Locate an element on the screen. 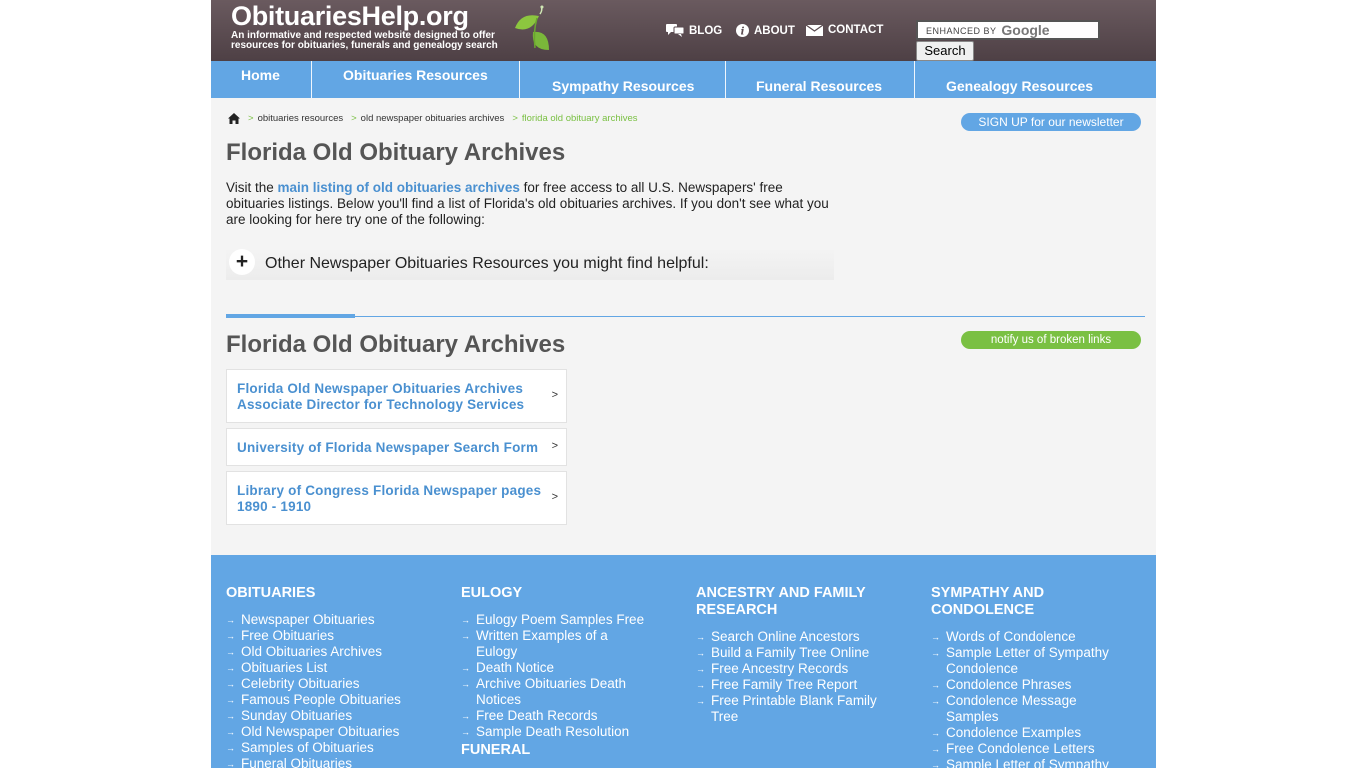 This screenshot has width=1366, height=768. footer-link: Sample Death Resolution is located at coordinates (561, 732).